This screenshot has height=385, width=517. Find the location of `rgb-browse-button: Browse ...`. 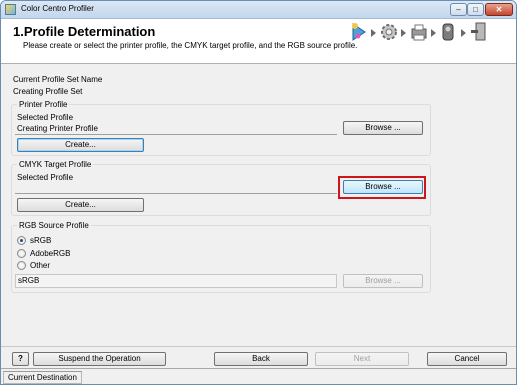

rgb-browse-button: Browse ... is located at coordinates (383, 281).